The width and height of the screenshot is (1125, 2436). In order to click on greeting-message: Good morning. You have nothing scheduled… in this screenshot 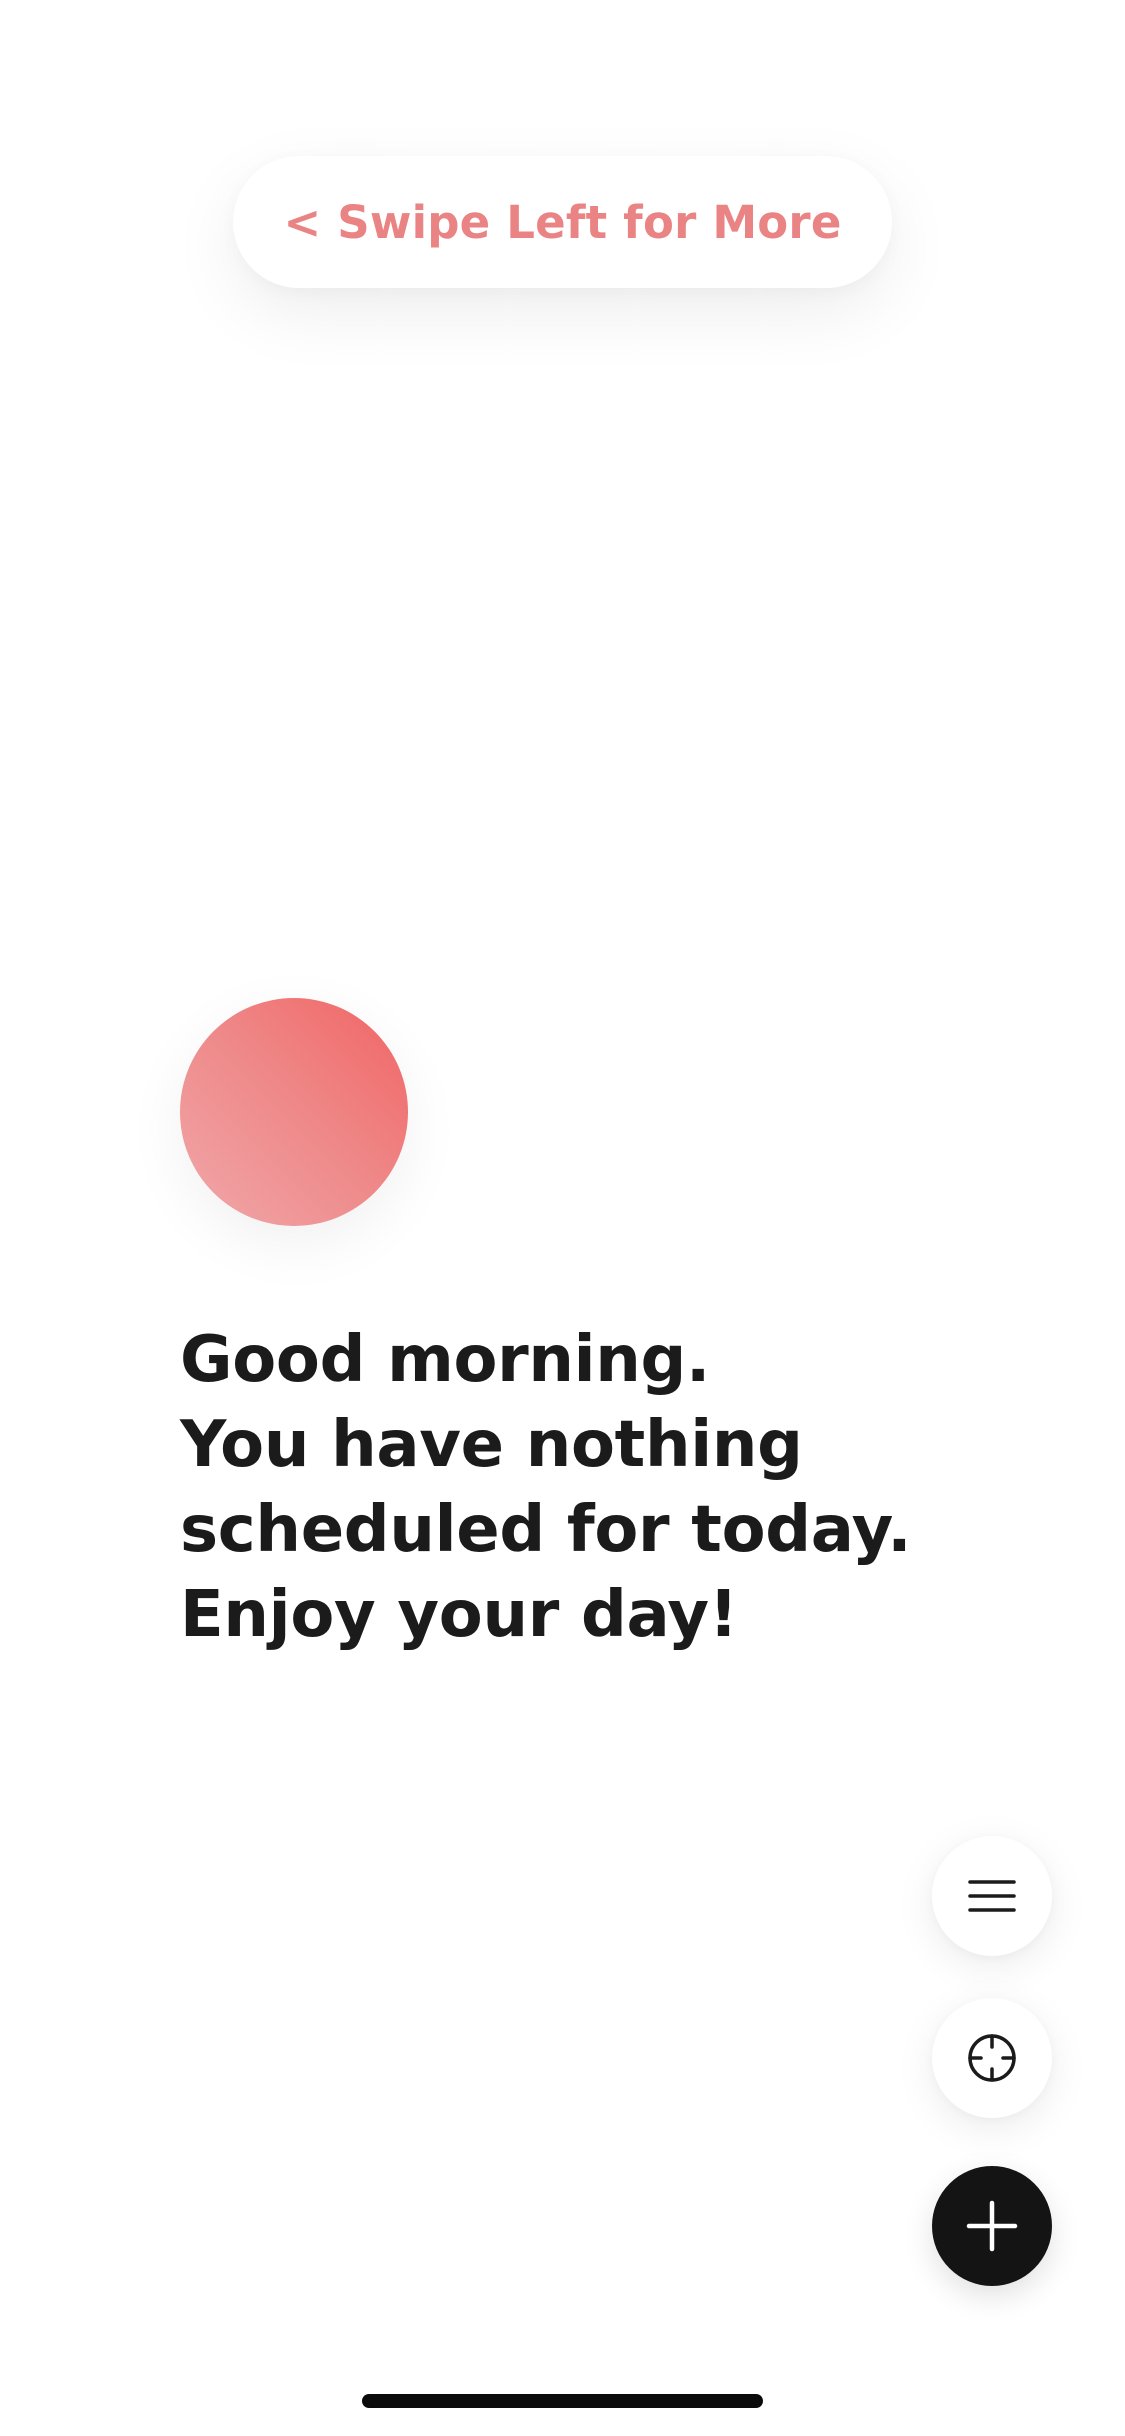, I will do `click(620, 1488)`.